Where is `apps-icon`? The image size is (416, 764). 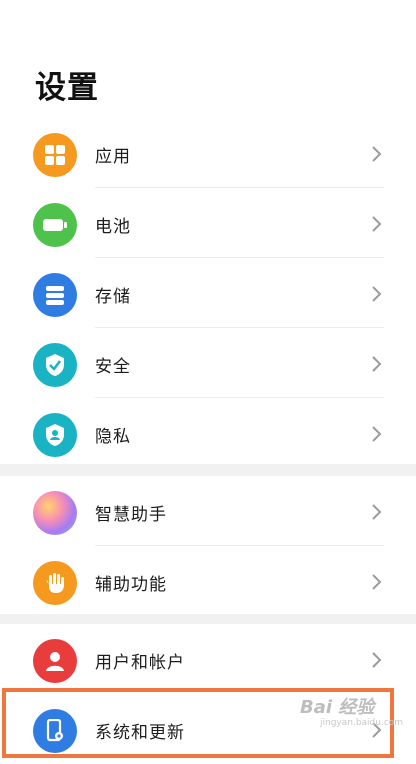 apps-icon is located at coordinates (55, 155).